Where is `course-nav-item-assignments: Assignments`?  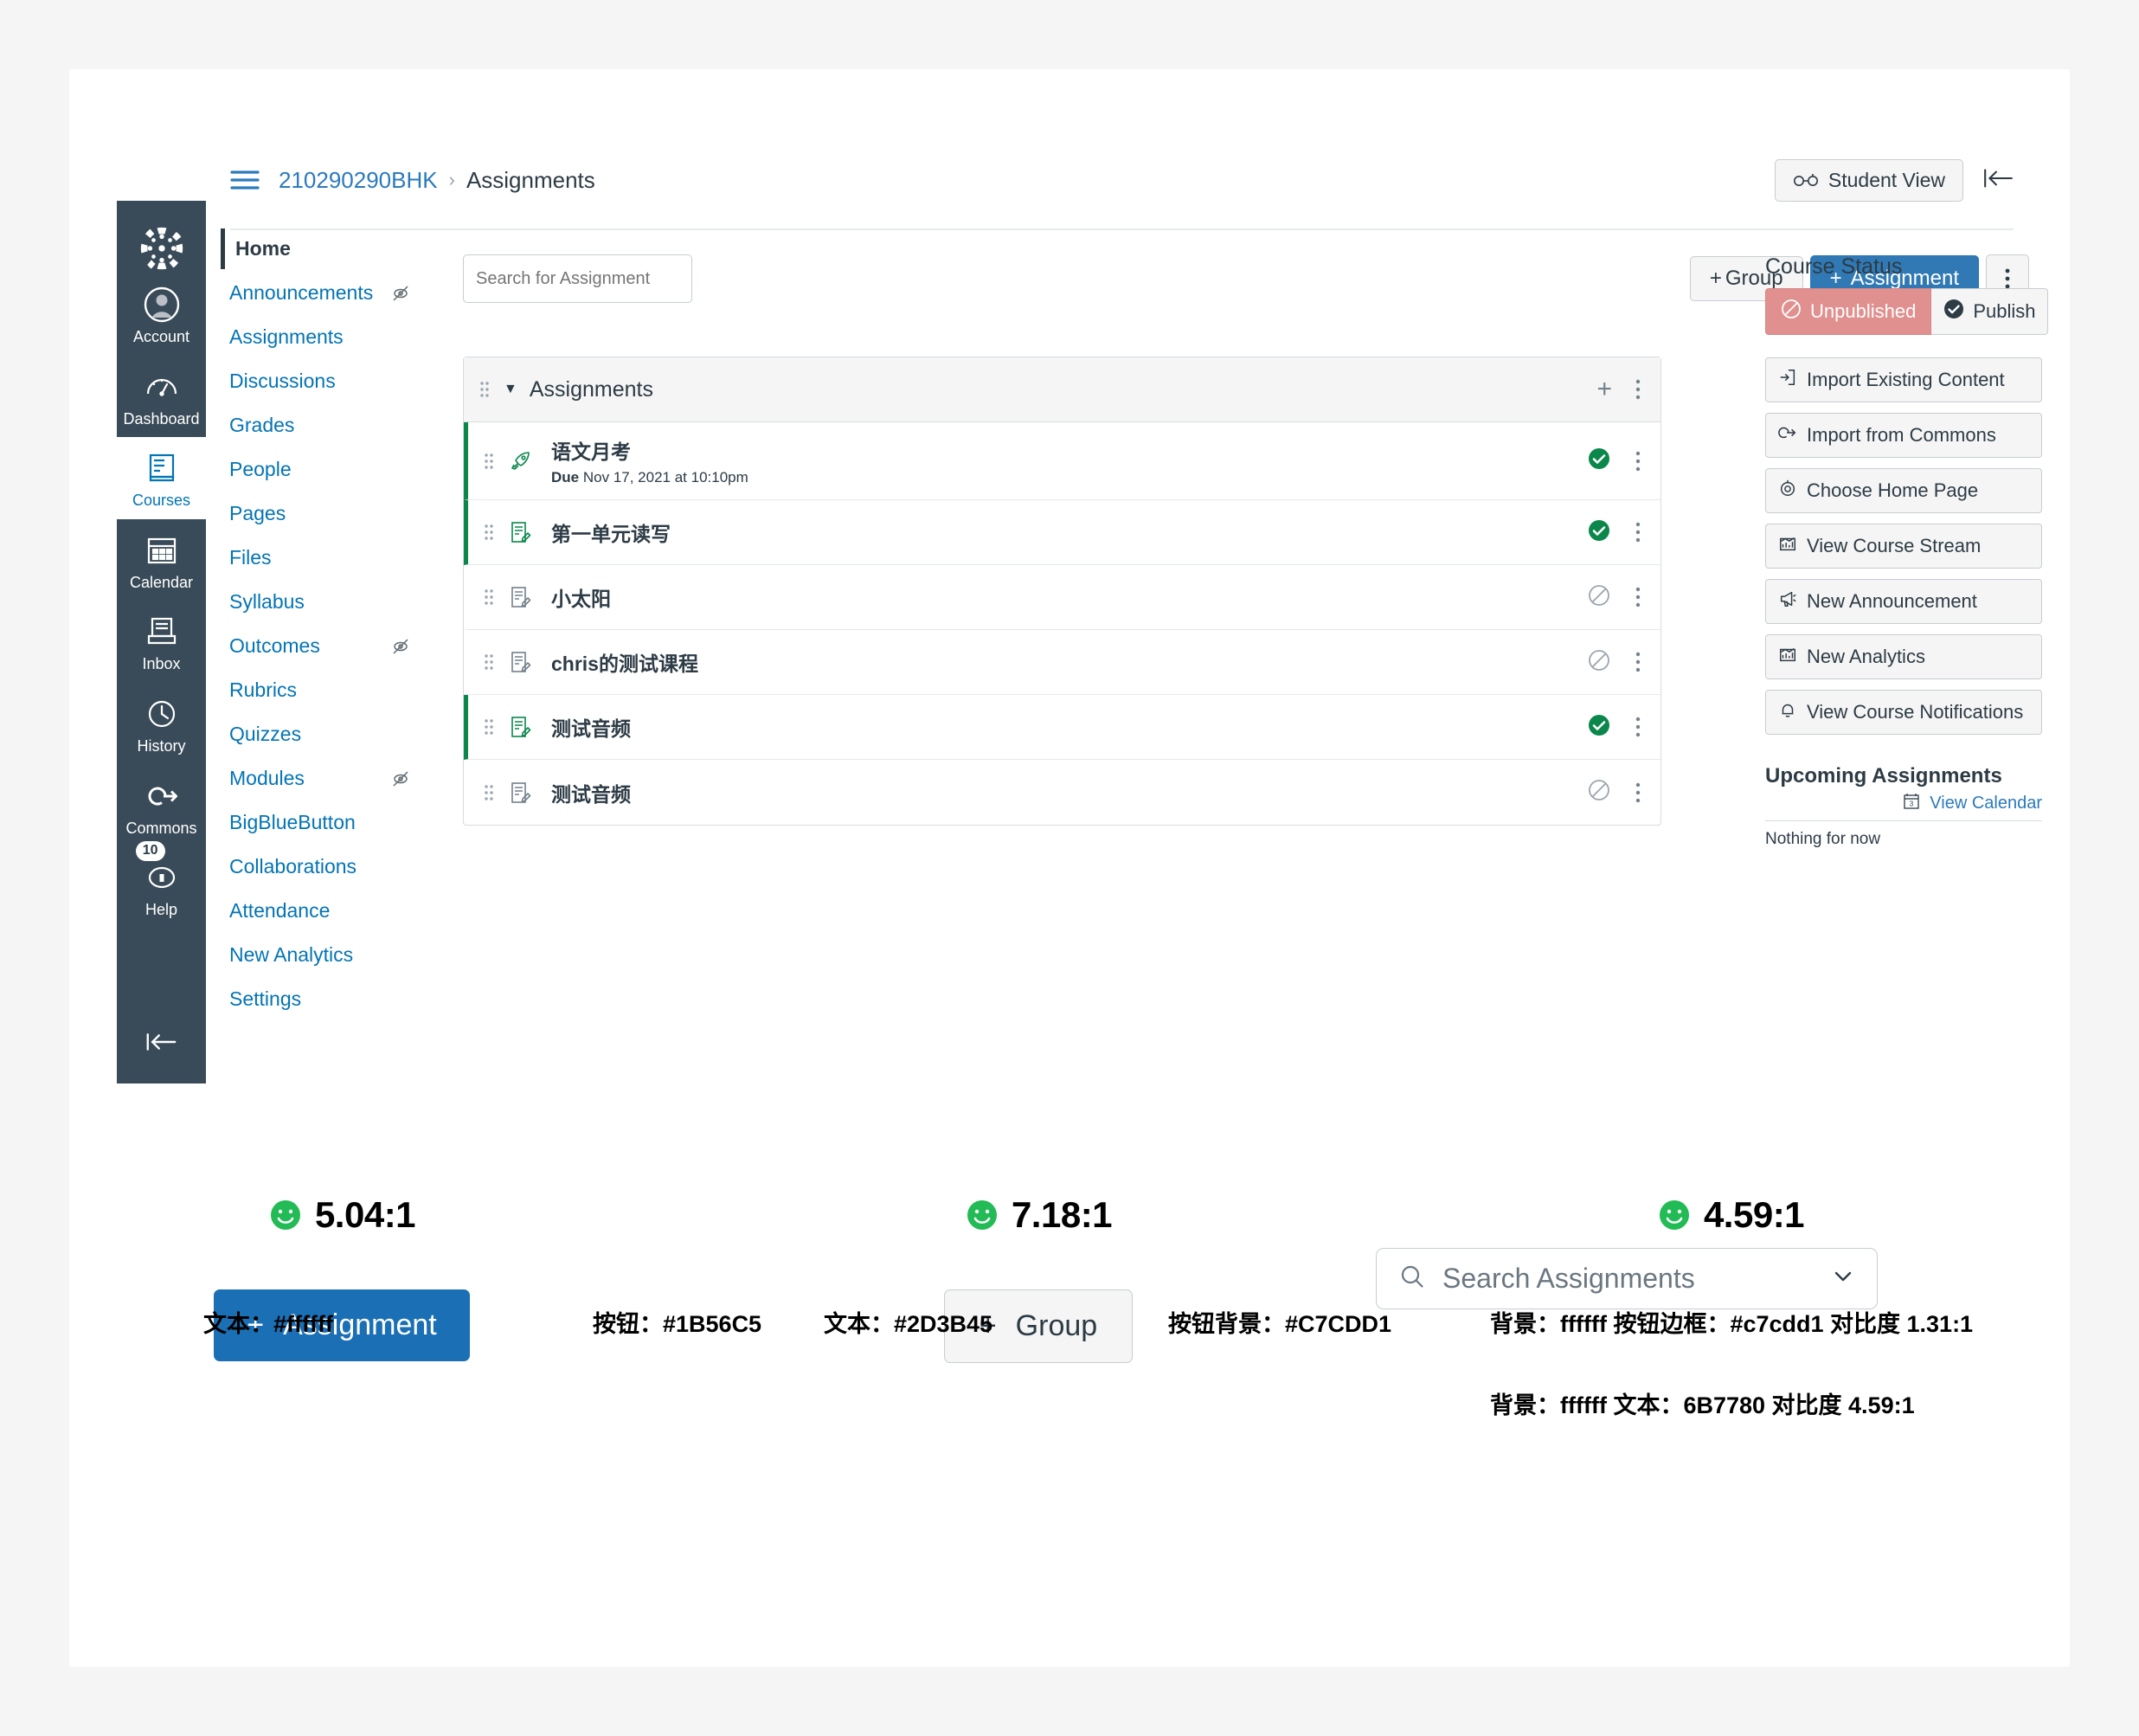
course-nav-item-assignments: Assignments is located at coordinates (316, 337).